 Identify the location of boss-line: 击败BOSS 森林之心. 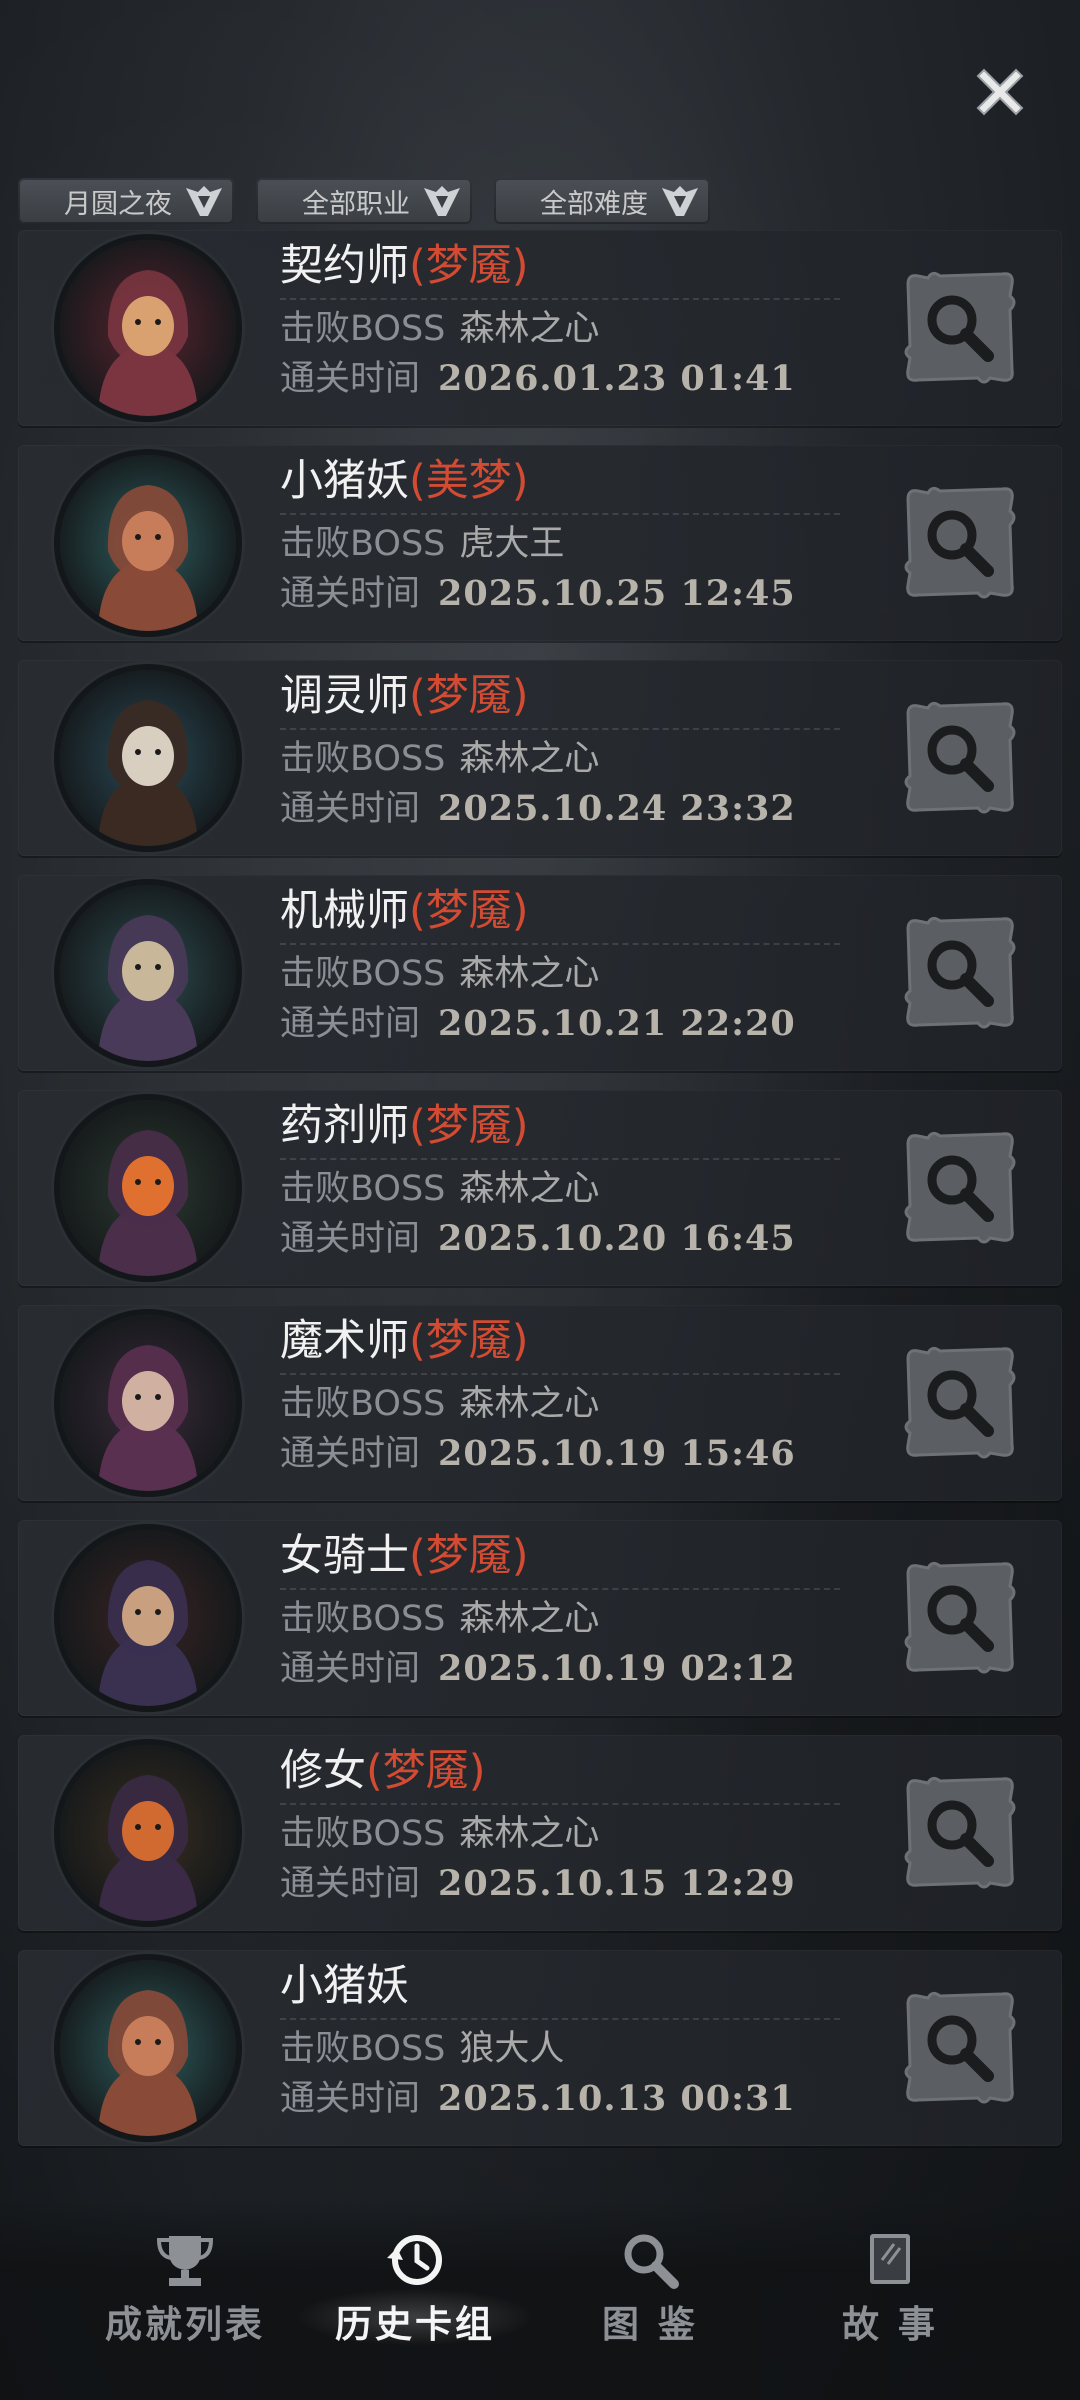
(565, 1834).